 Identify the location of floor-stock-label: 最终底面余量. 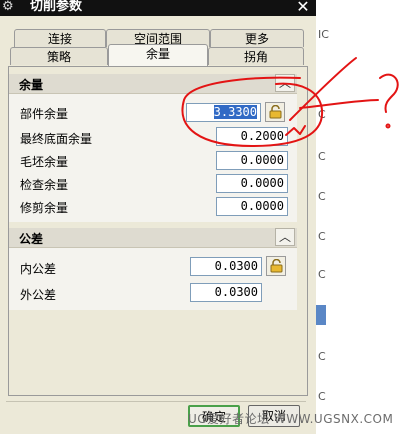
(56, 139).